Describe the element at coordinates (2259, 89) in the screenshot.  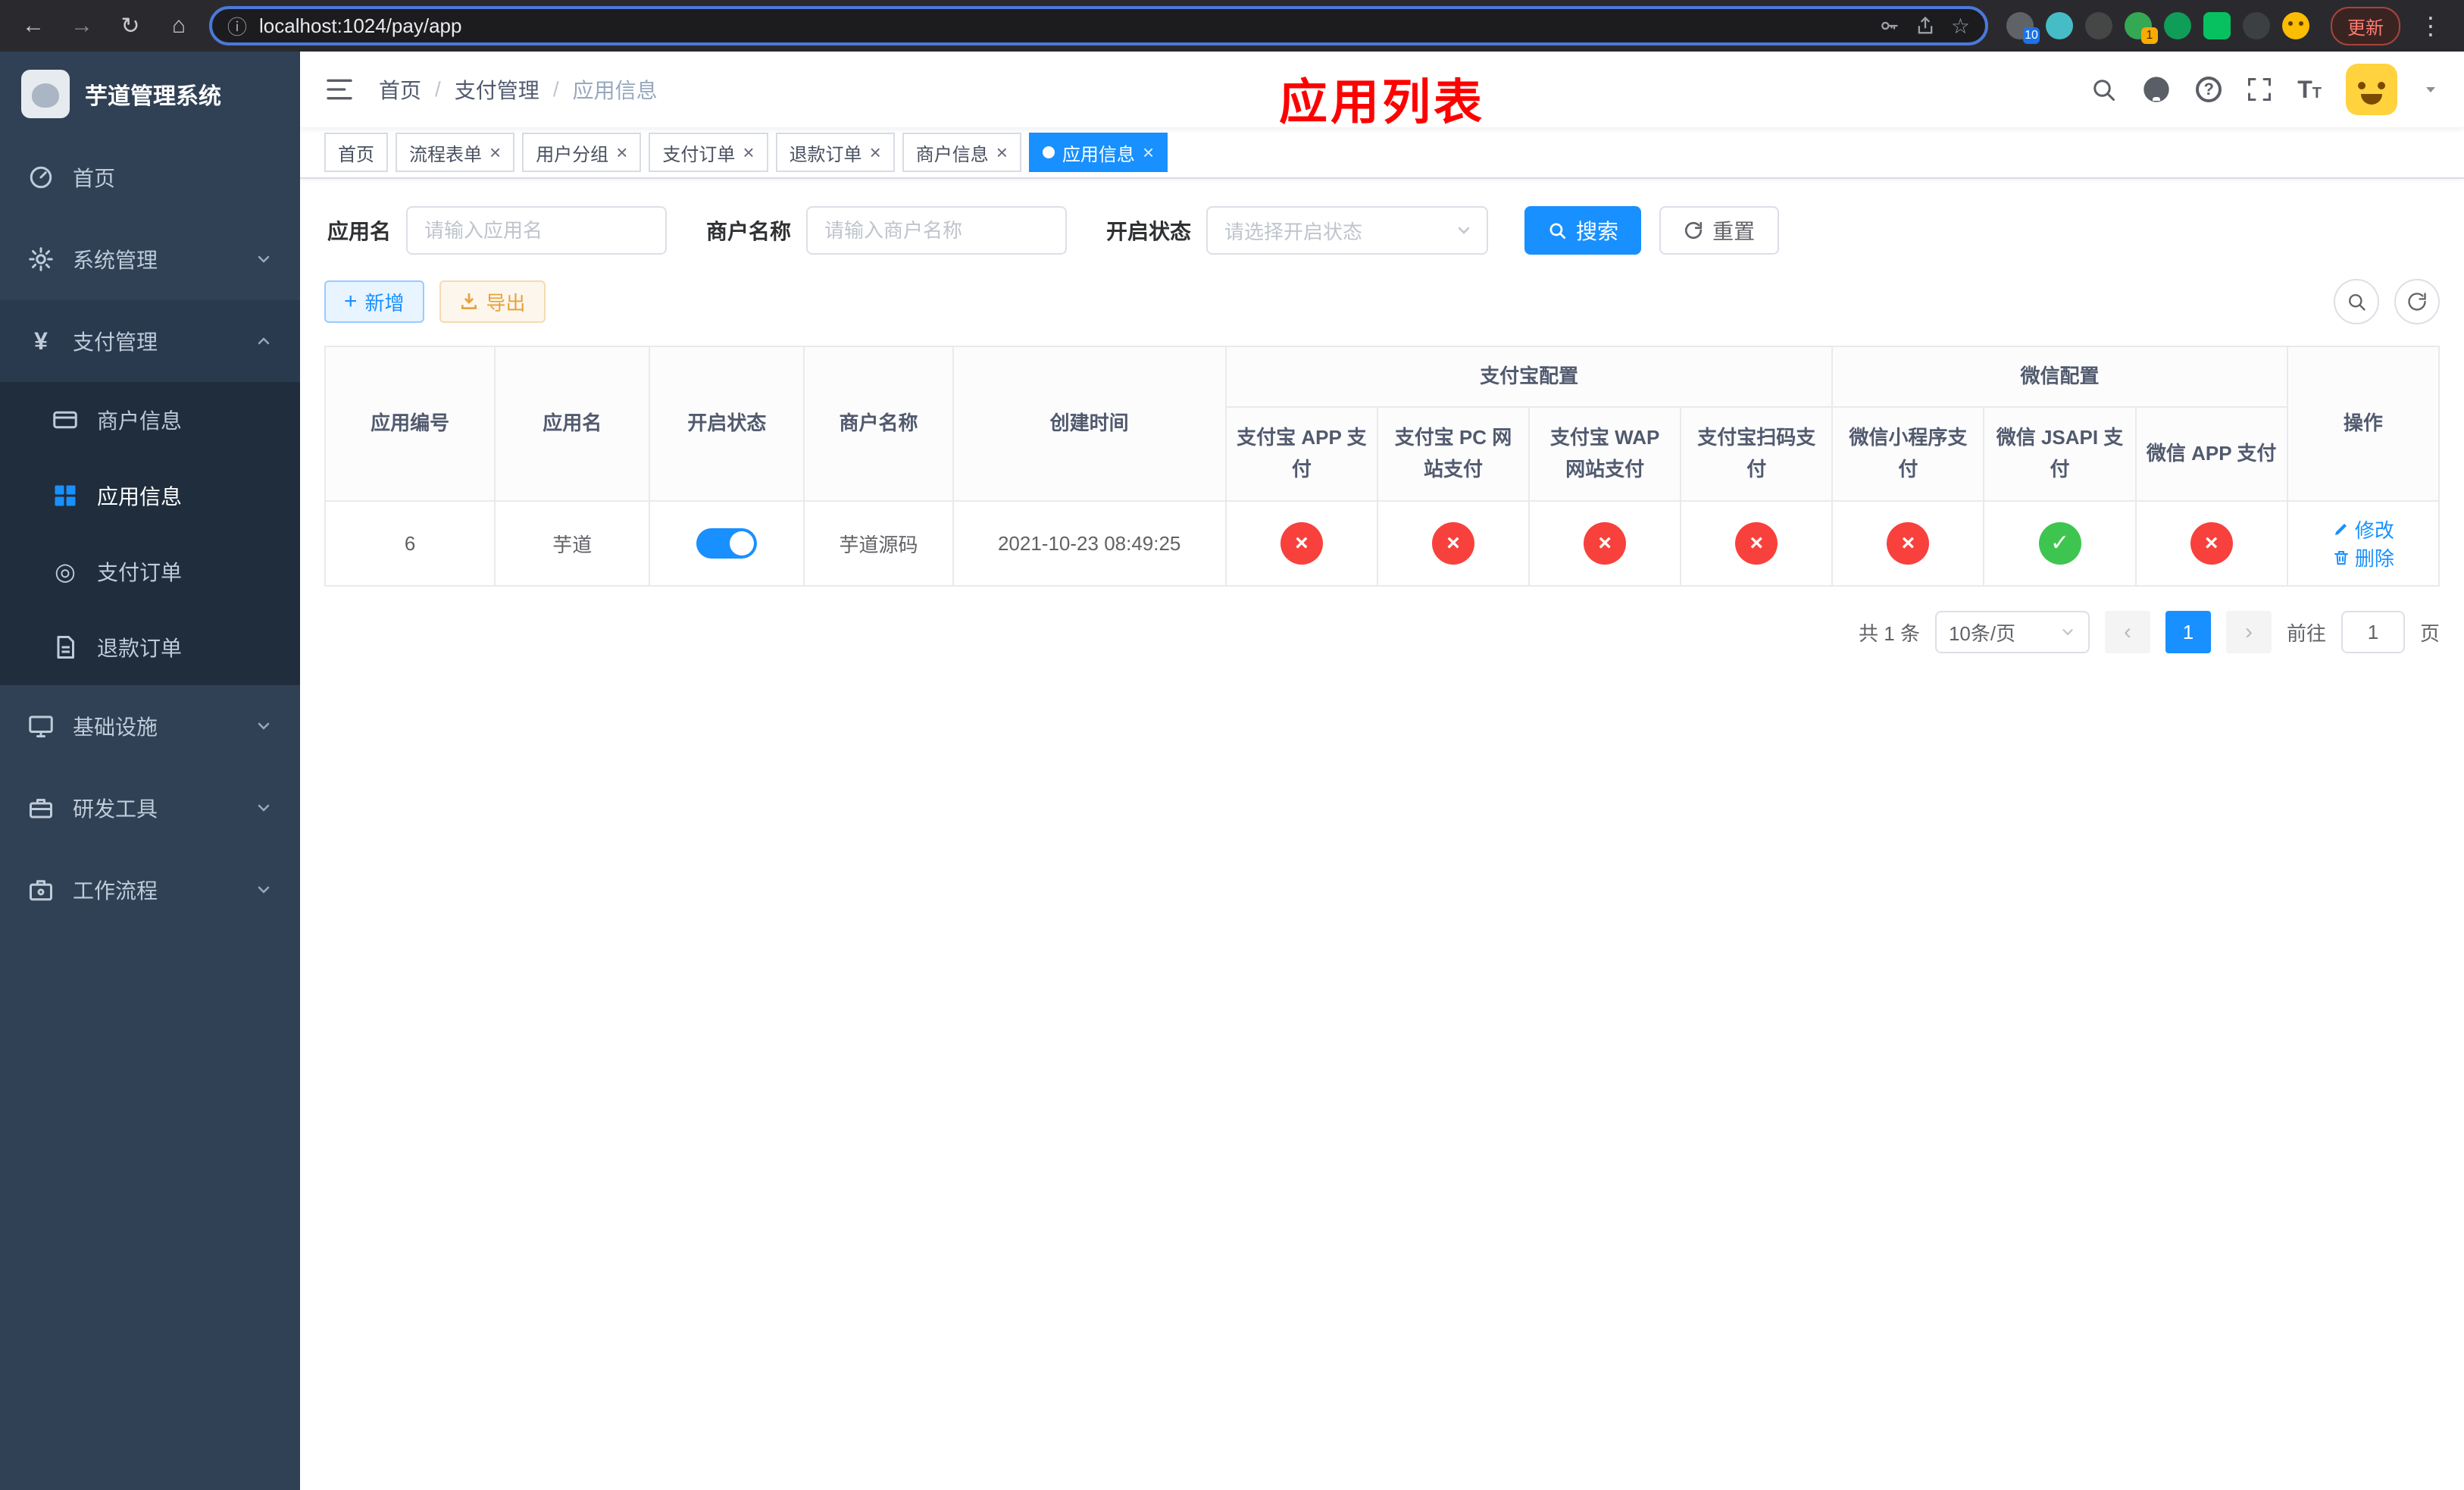
I see `fullscreen-icon` at that location.